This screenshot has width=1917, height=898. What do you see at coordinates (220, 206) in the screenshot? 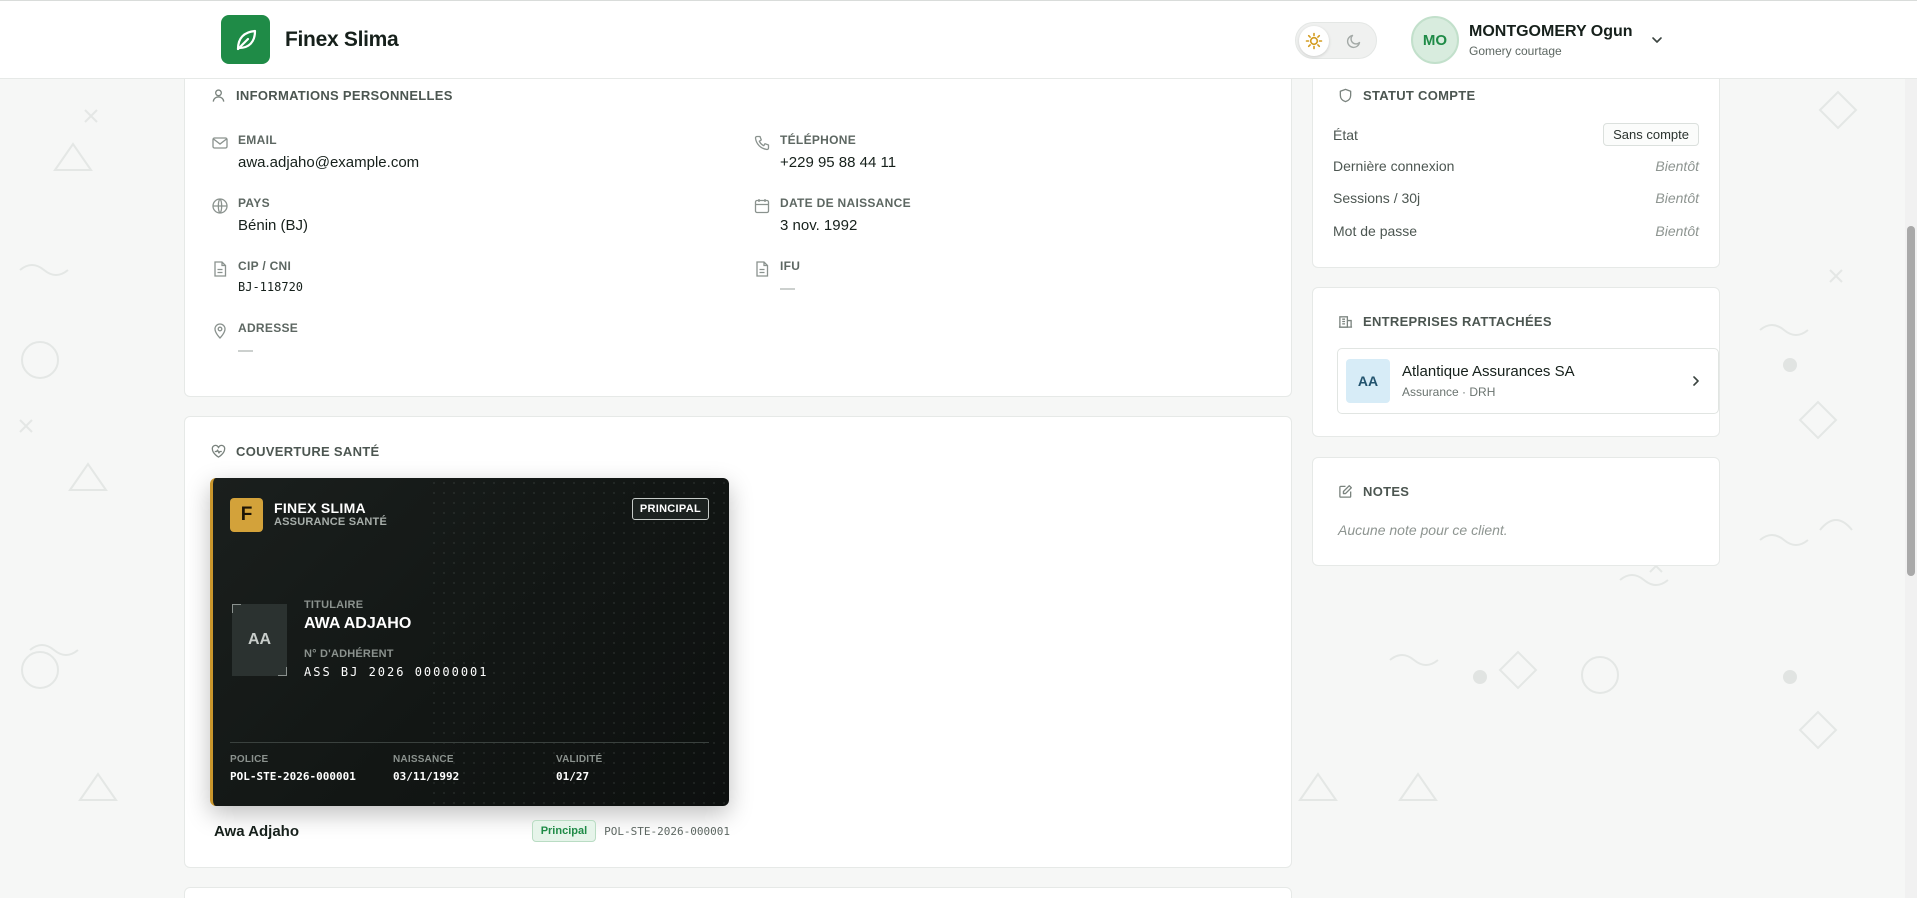
I see `globe-icon` at bounding box center [220, 206].